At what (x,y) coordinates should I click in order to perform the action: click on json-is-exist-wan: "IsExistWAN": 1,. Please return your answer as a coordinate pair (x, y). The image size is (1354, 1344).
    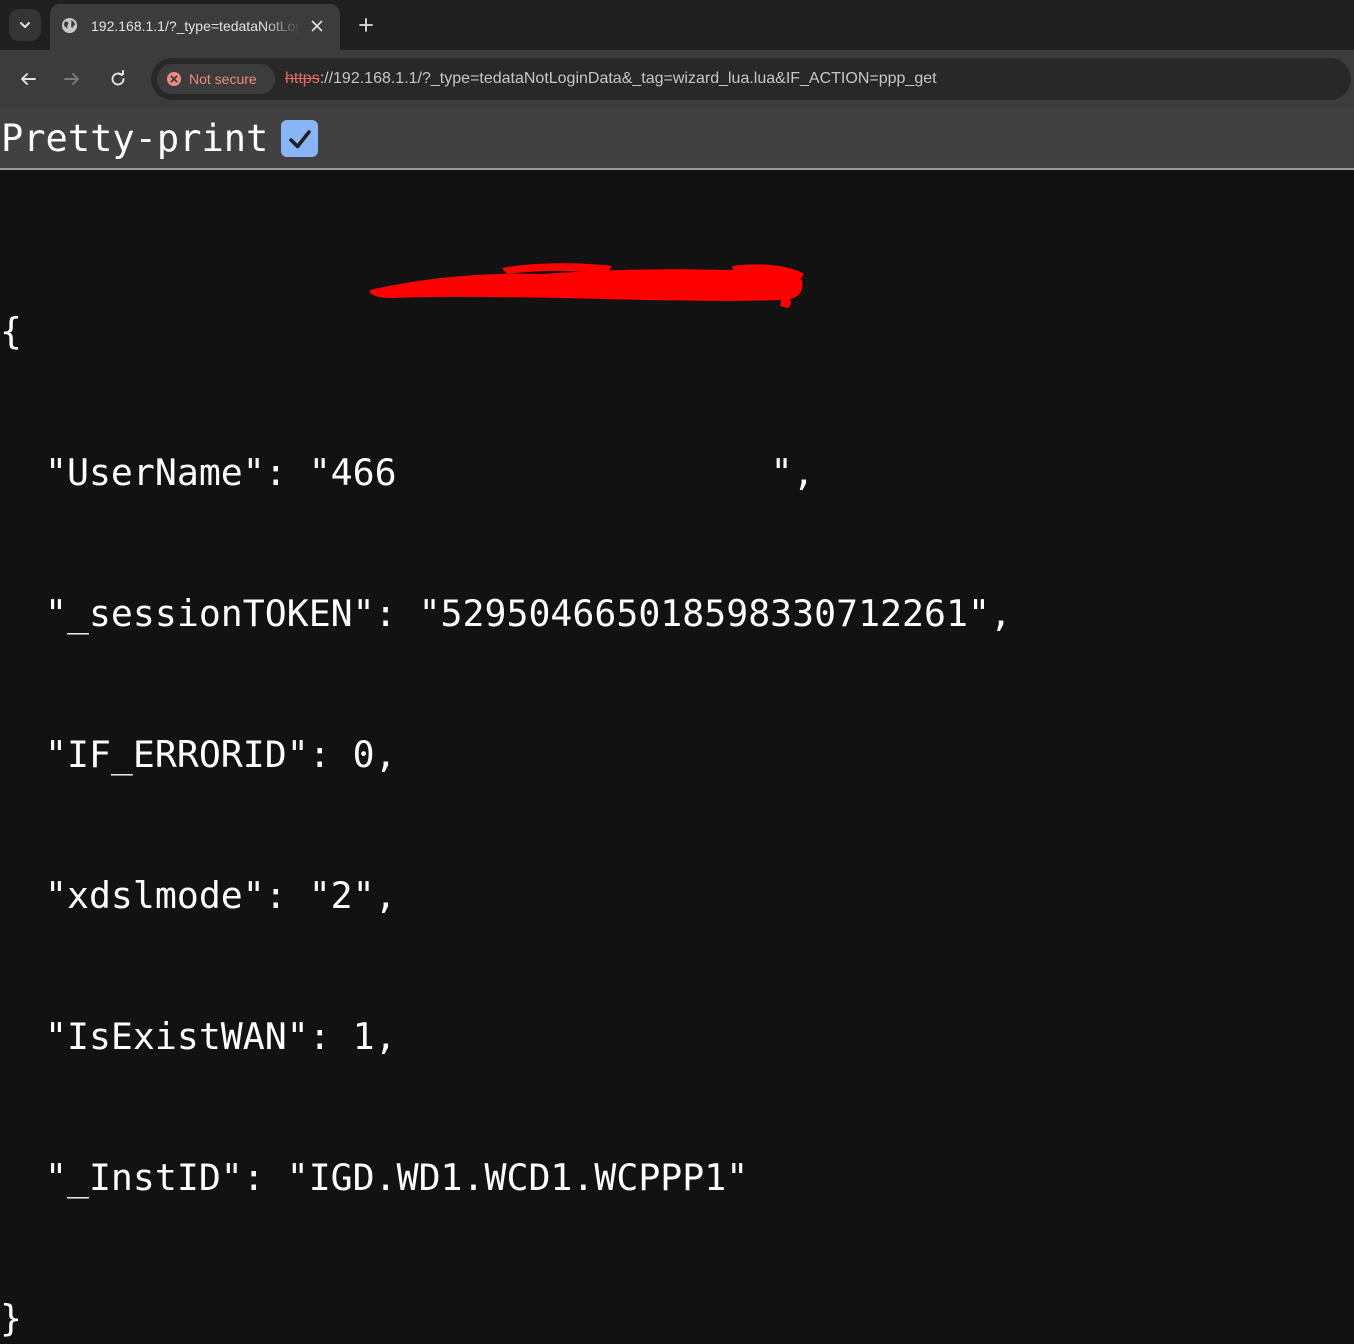
    Looking at the image, I should click on (221, 1036).